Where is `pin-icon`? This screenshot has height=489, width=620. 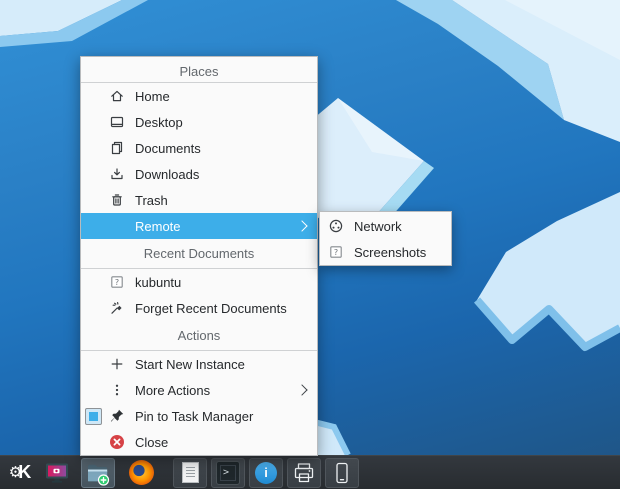 pin-icon is located at coordinates (117, 416).